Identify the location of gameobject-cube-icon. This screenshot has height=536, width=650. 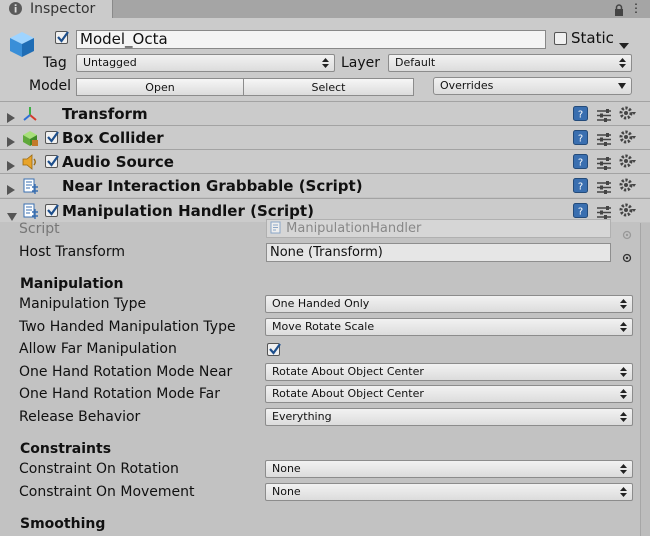
(22, 46).